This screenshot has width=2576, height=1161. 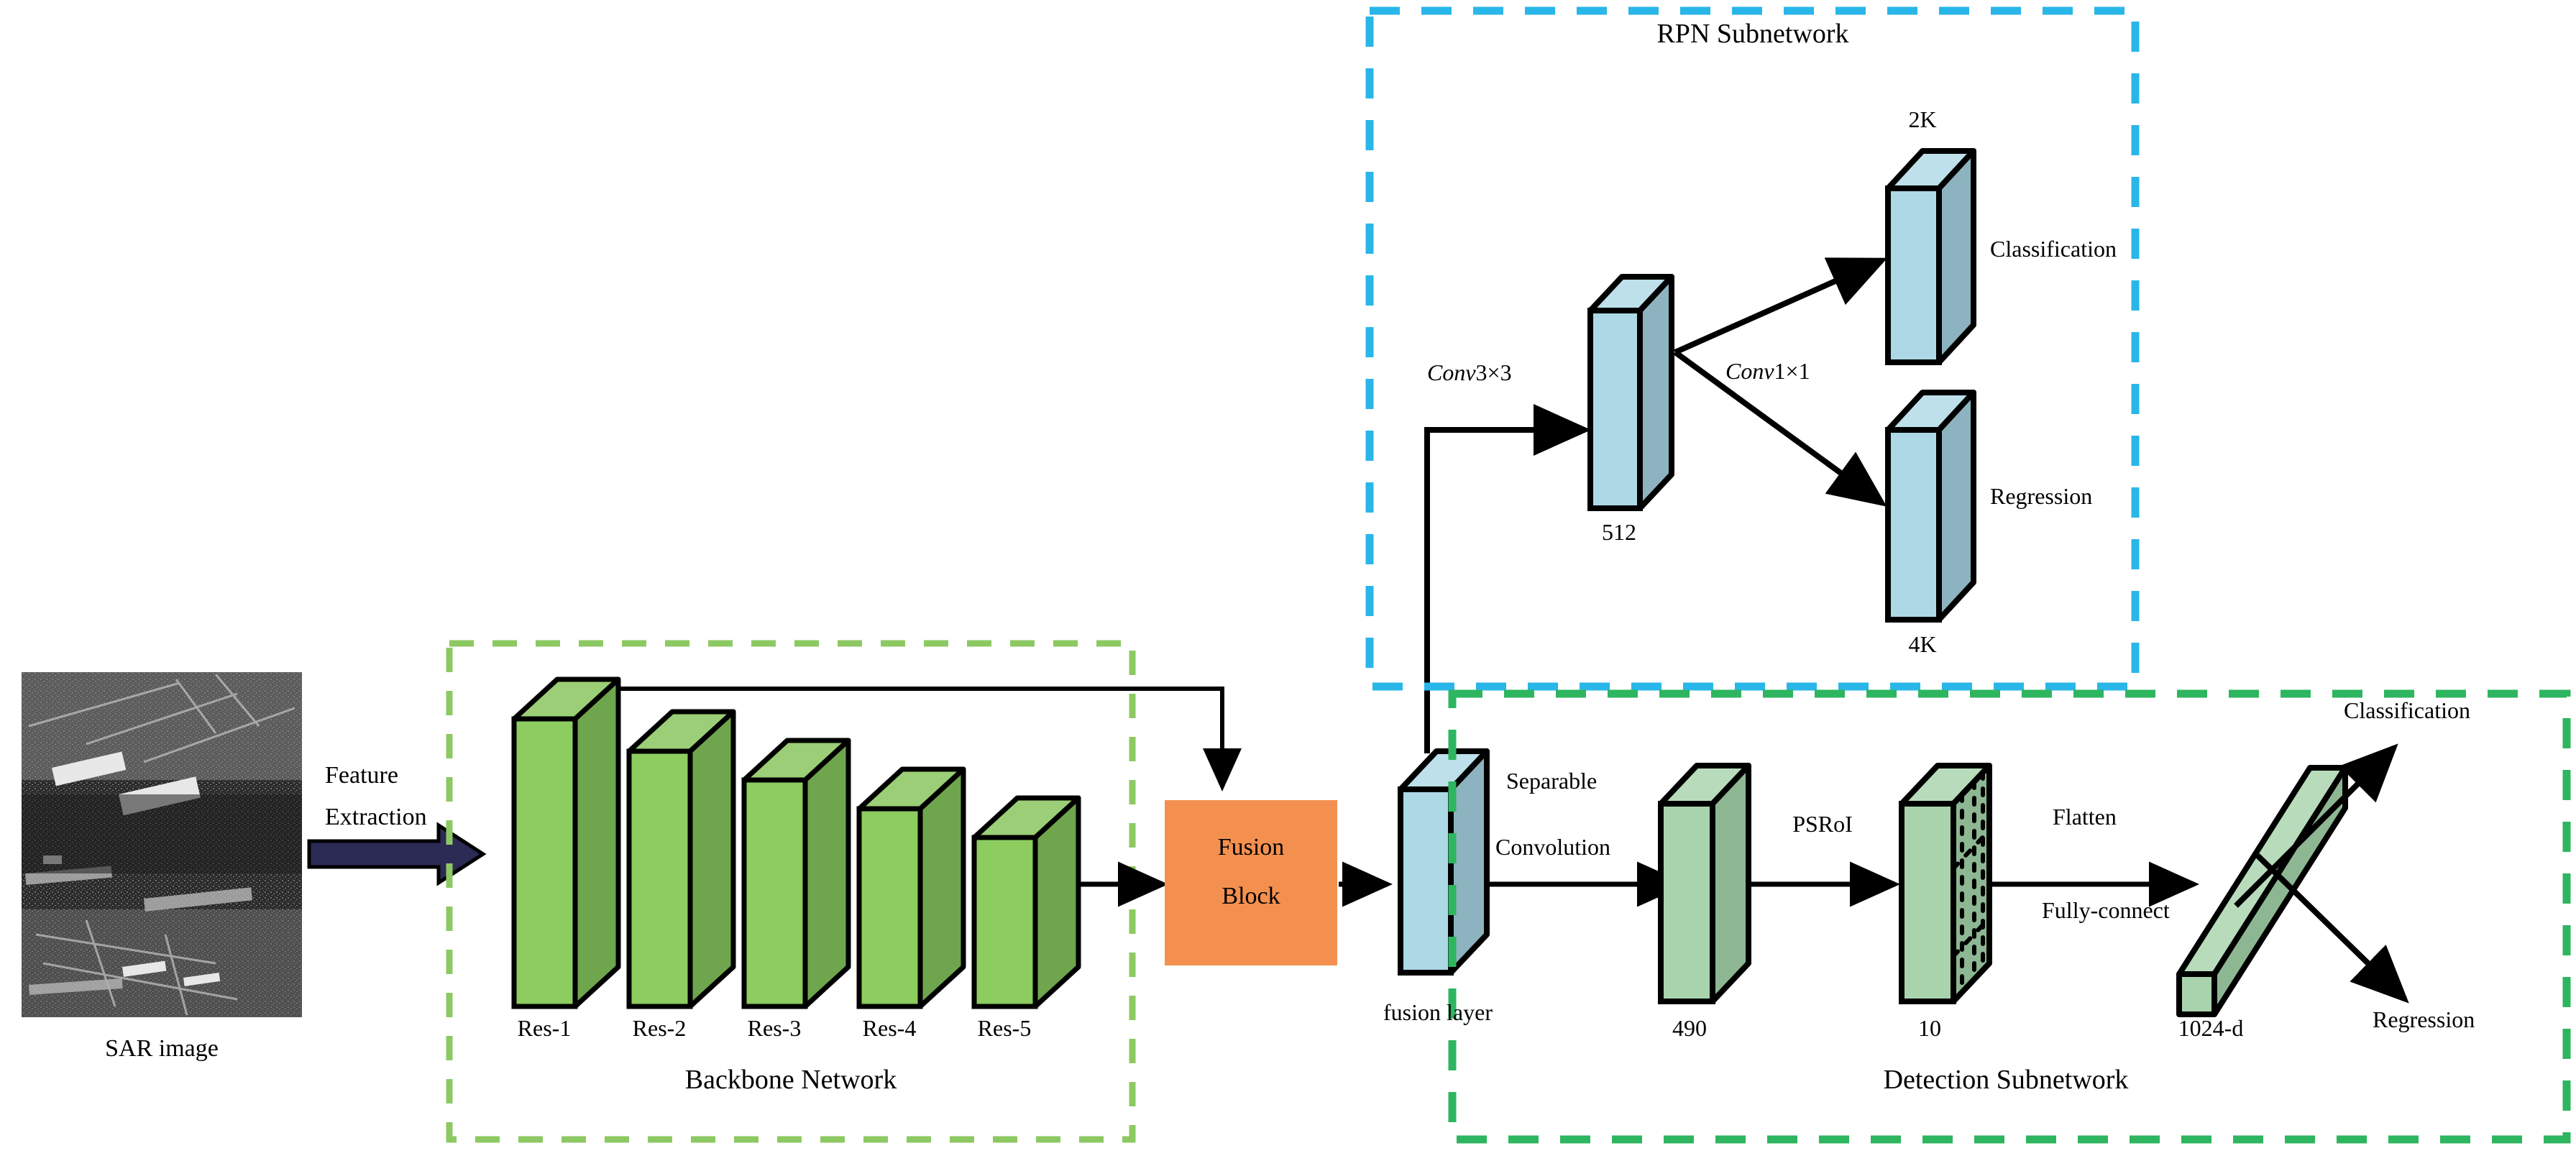 What do you see at coordinates (2106, 910) in the screenshot?
I see `fully-connect-label: Fully-connect` at bounding box center [2106, 910].